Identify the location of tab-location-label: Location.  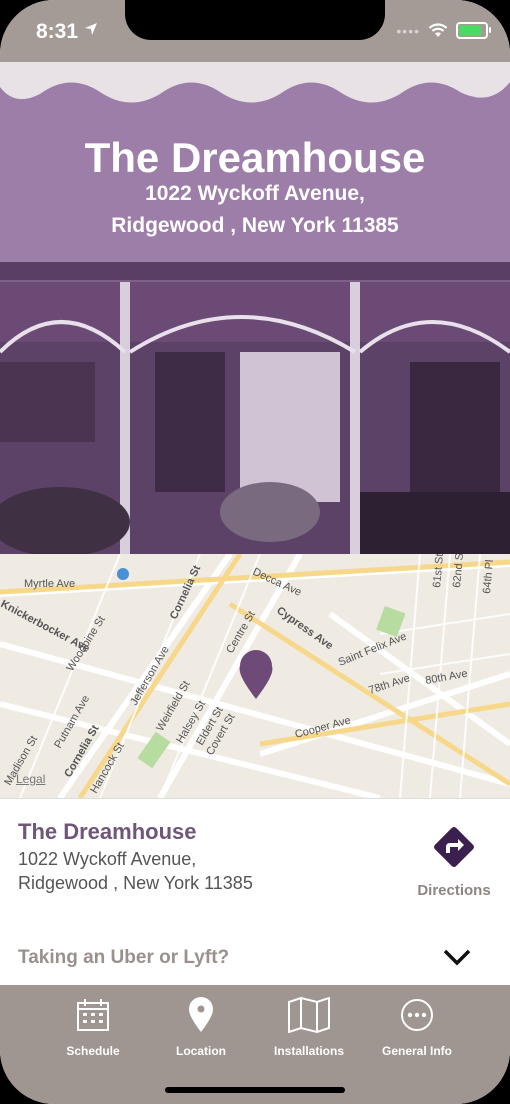
(201, 1051).